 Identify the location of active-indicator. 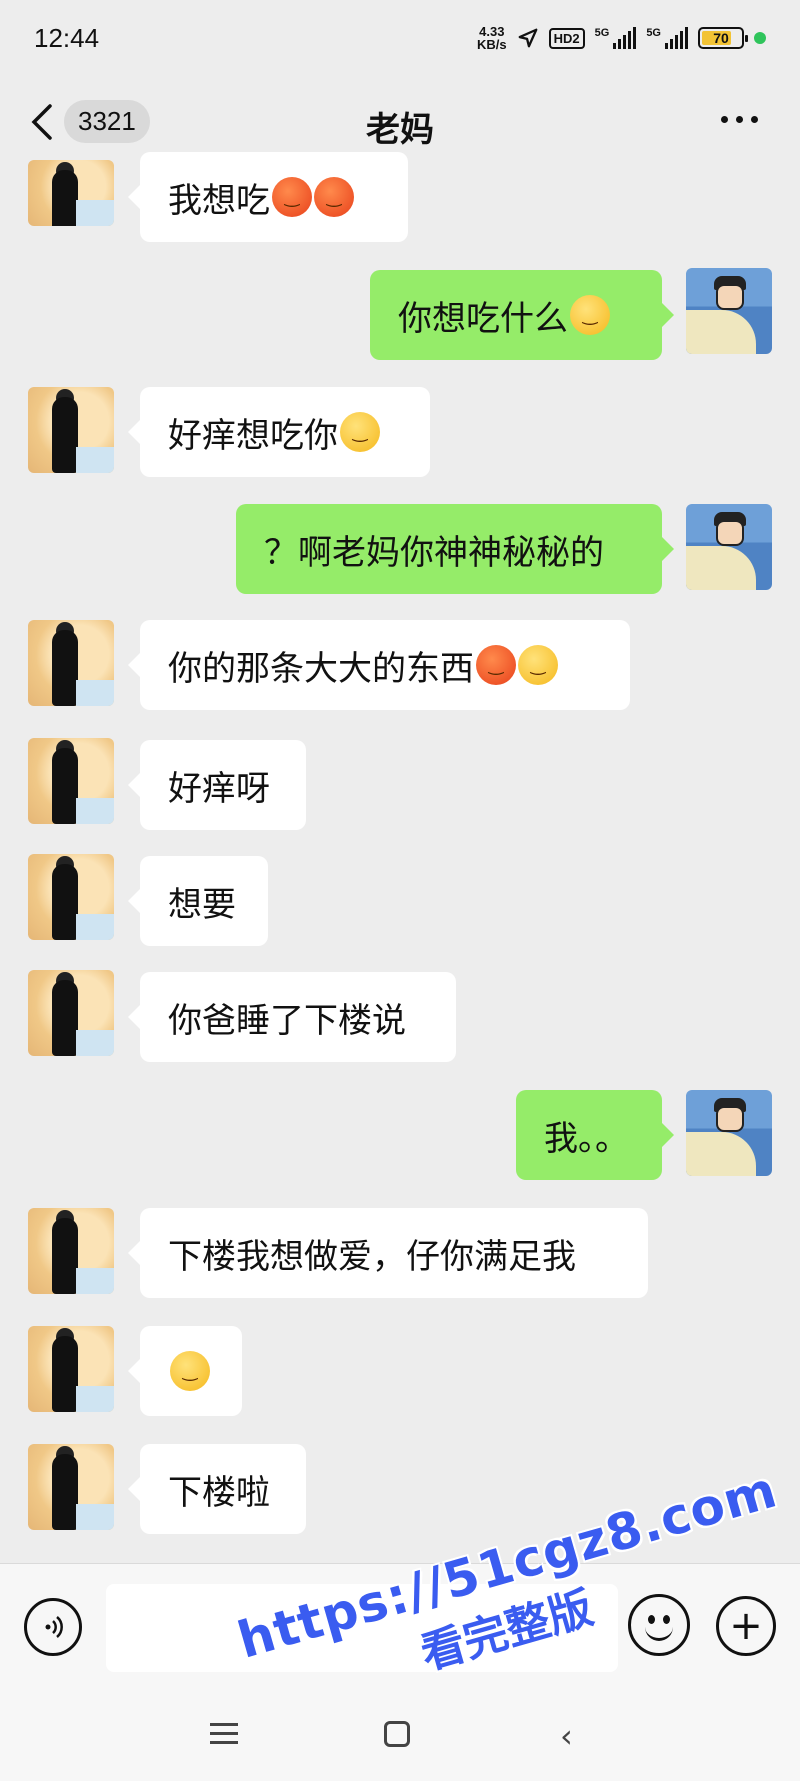
(760, 38).